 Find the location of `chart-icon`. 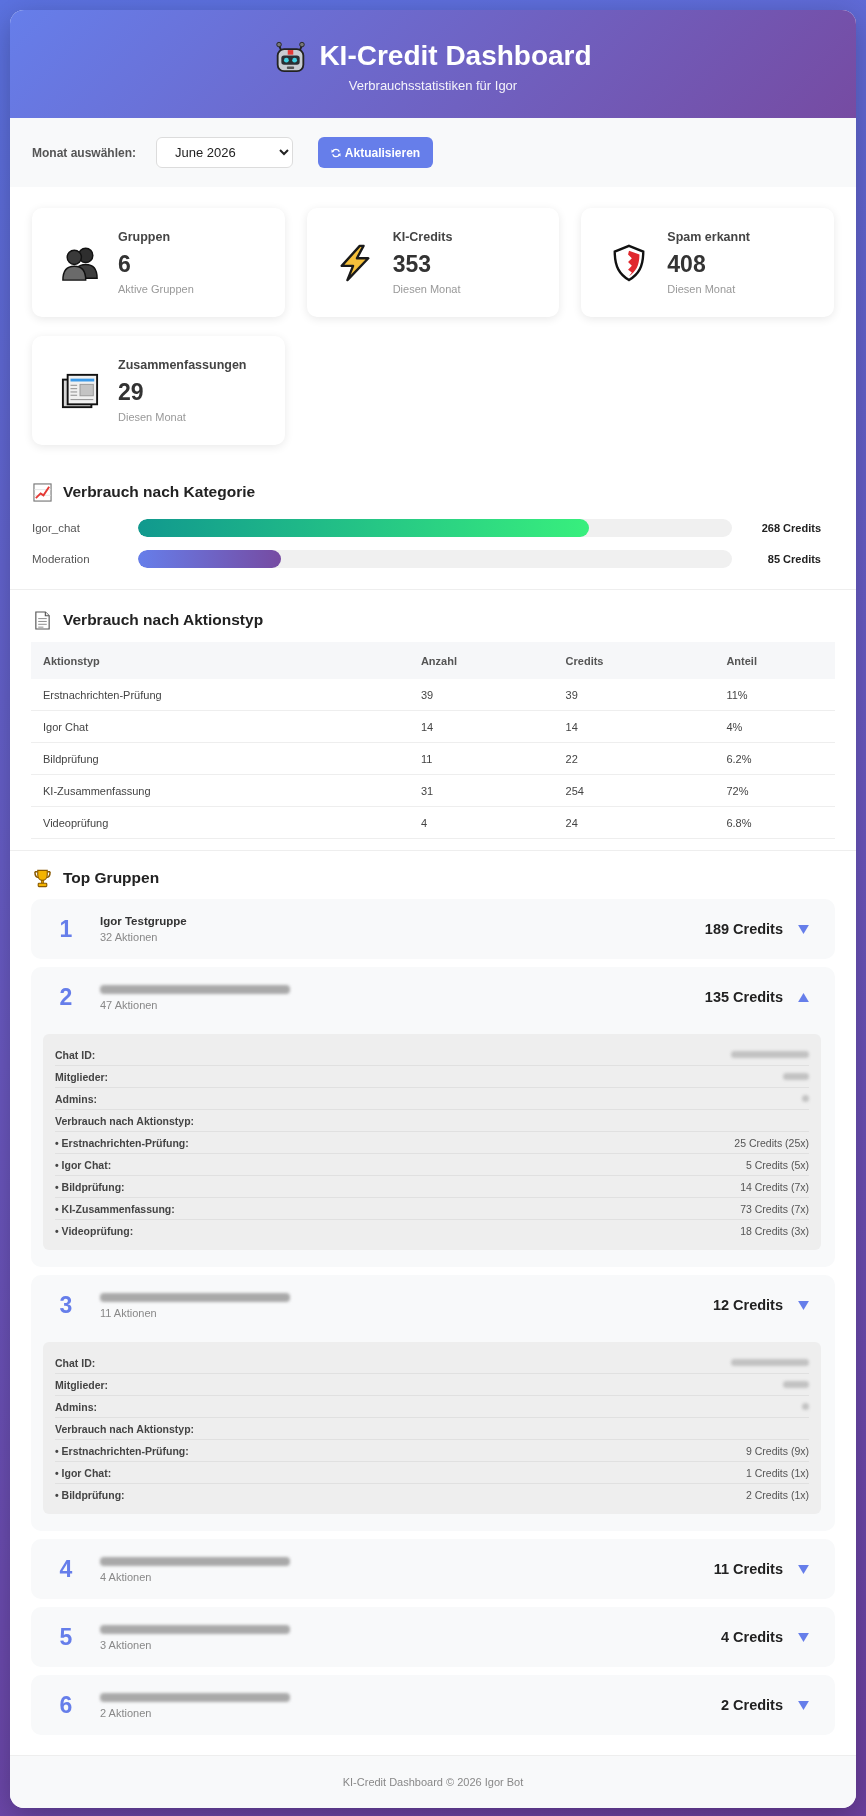

chart-icon is located at coordinates (42, 492).